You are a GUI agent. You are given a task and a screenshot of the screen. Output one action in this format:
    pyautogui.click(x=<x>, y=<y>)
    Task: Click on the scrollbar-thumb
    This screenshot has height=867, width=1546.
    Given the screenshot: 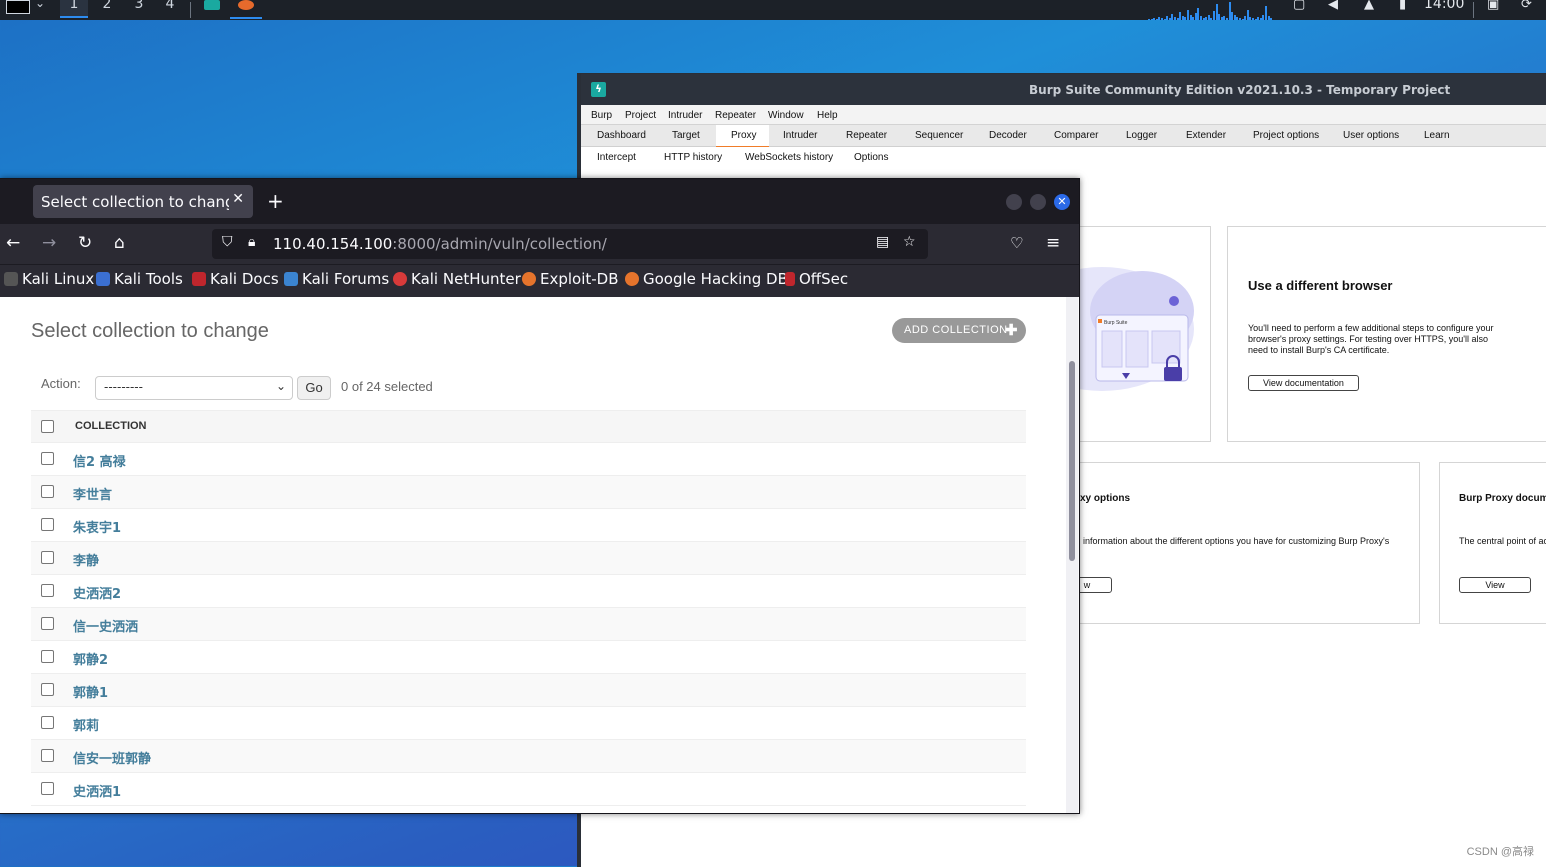 What is the action you would take?
    pyautogui.click(x=1072, y=461)
    